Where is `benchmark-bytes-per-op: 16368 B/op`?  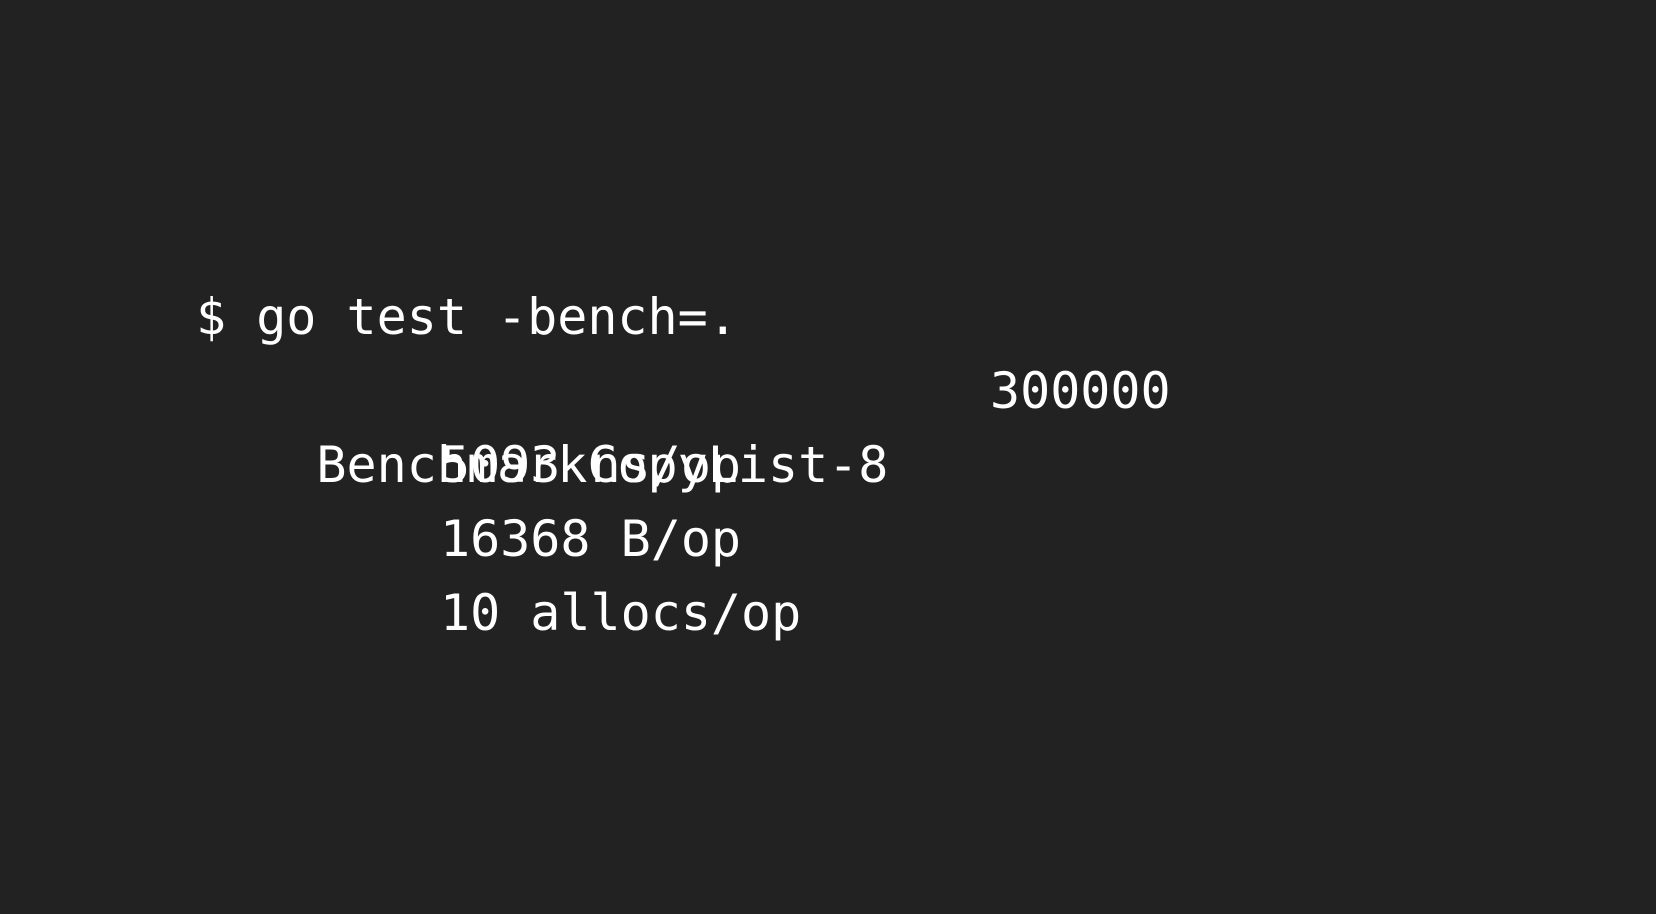 benchmark-bytes-per-op: 16368 B/op is located at coordinates (591, 539).